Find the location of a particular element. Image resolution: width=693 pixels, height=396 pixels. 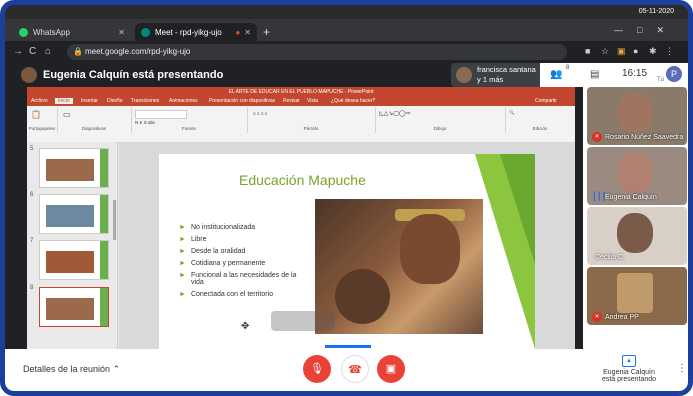

new-tab-button: + is located at coordinates (266, 32).